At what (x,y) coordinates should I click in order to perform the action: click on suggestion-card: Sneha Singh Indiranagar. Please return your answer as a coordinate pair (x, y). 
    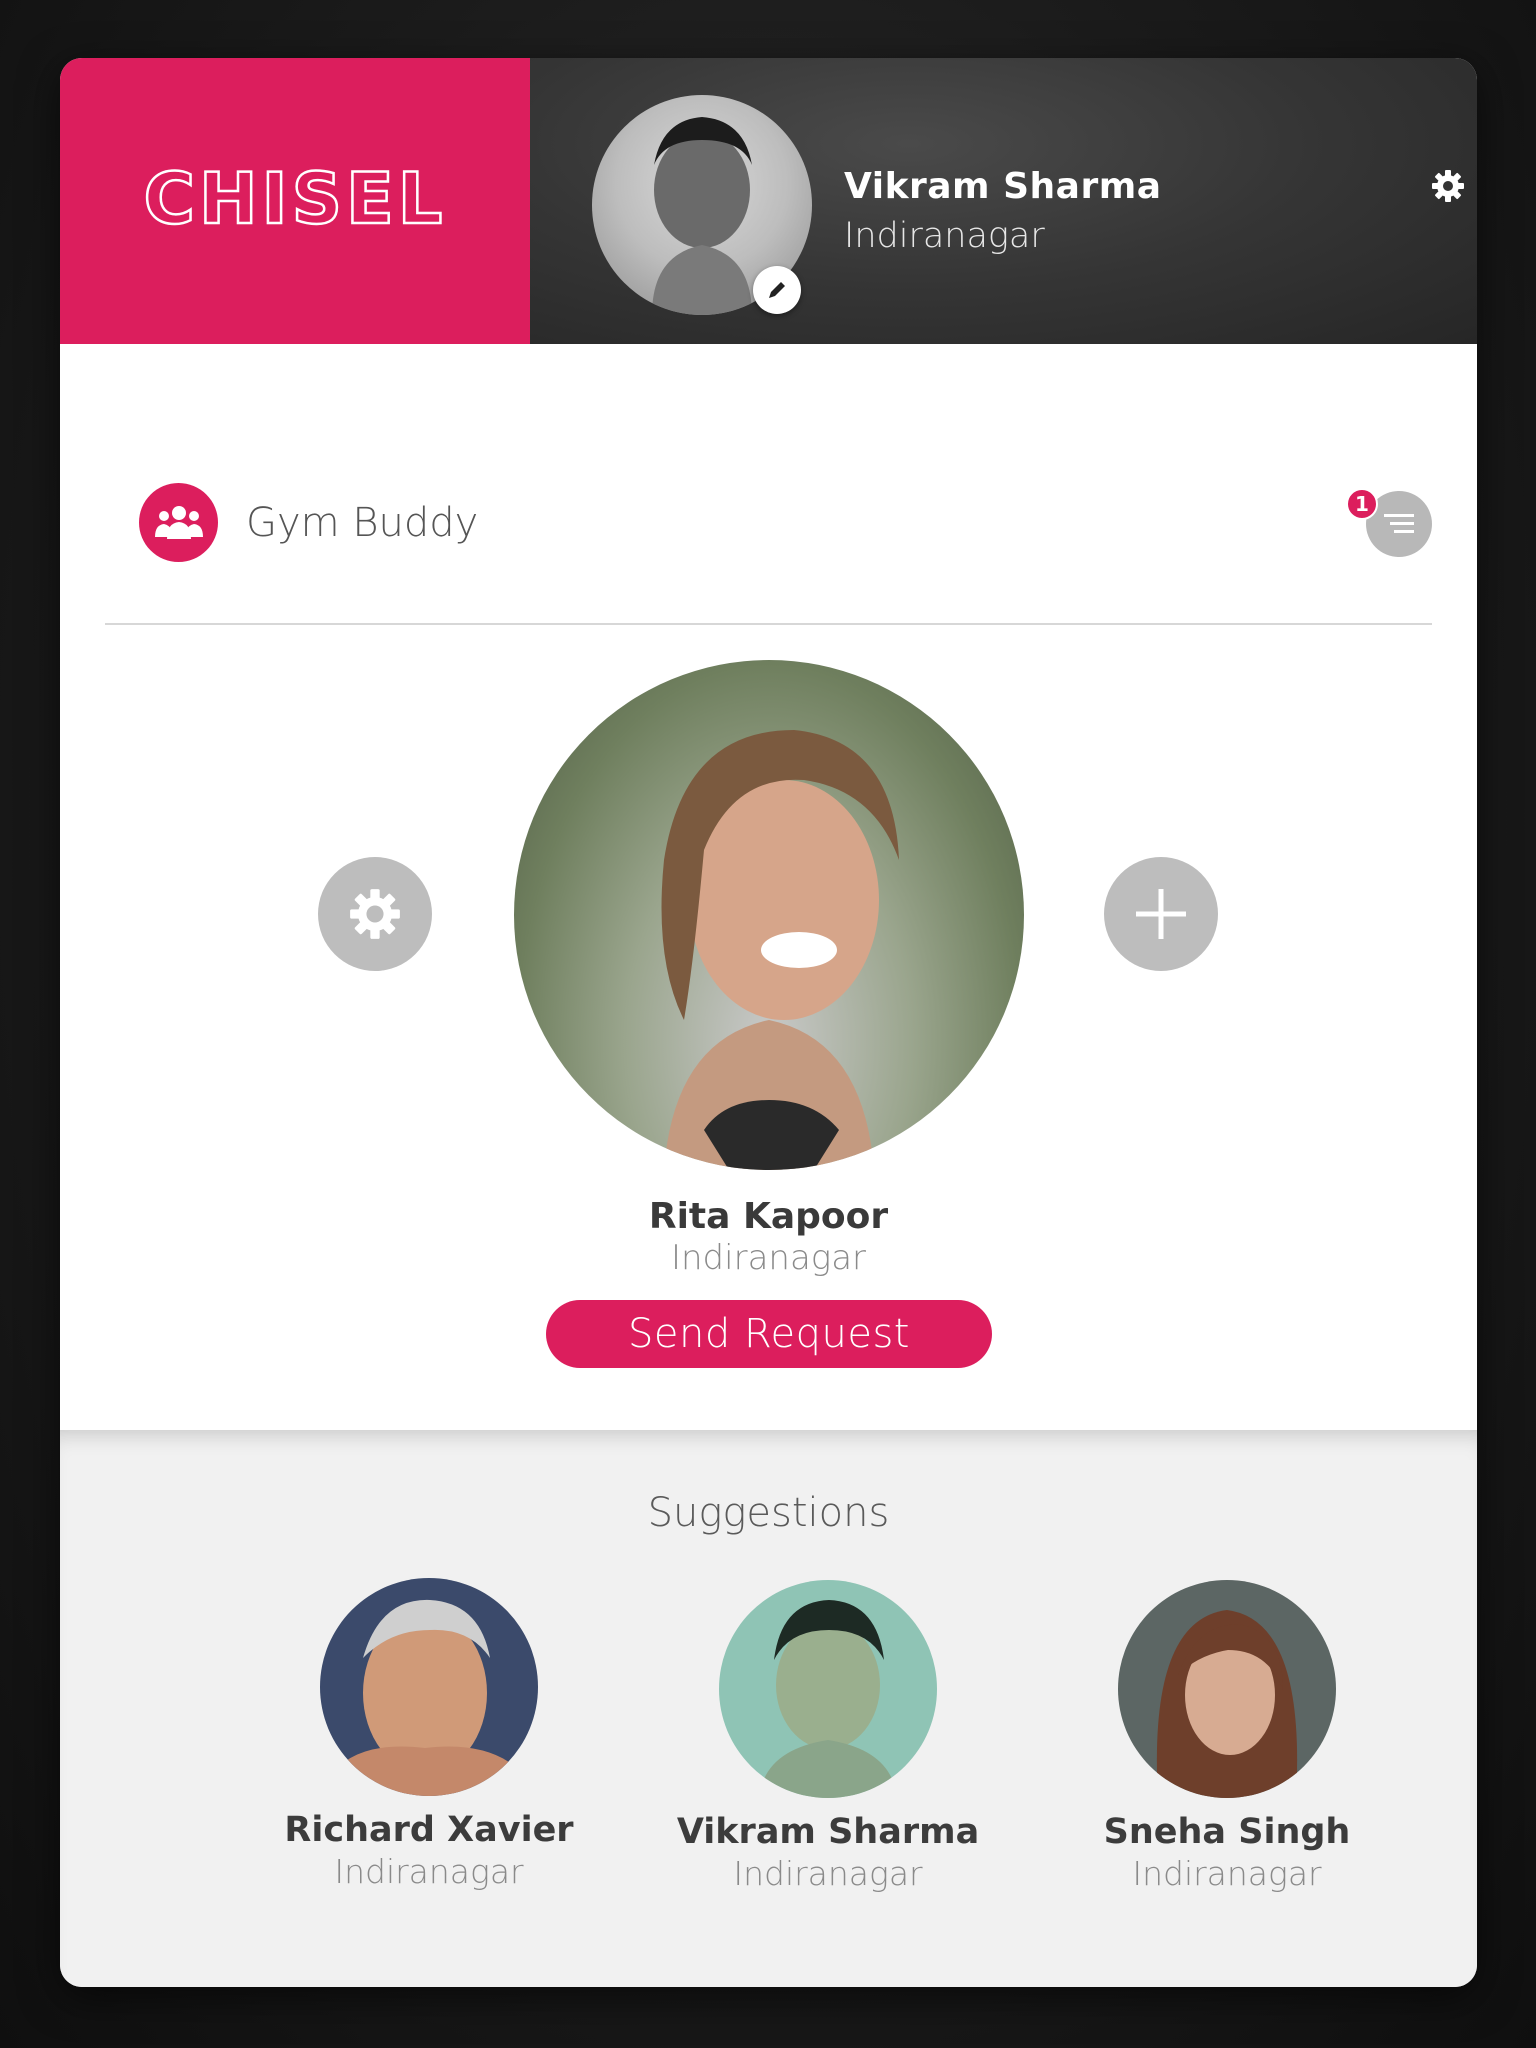
    Looking at the image, I should click on (1227, 1736).